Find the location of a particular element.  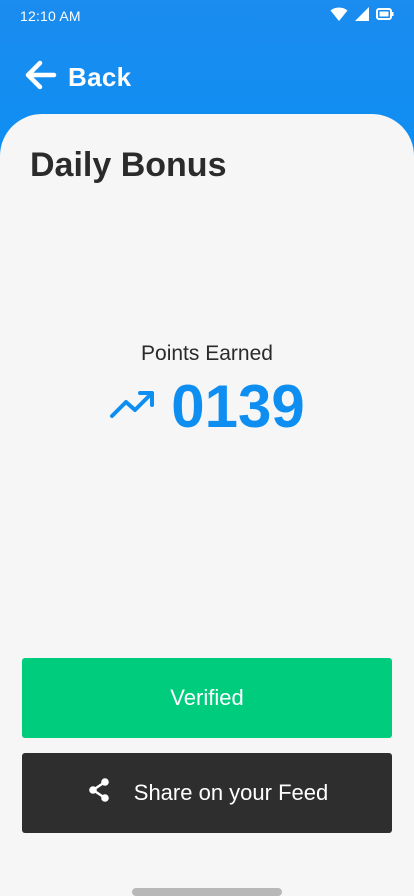

battery-icon is located at coordinates (385, 15).